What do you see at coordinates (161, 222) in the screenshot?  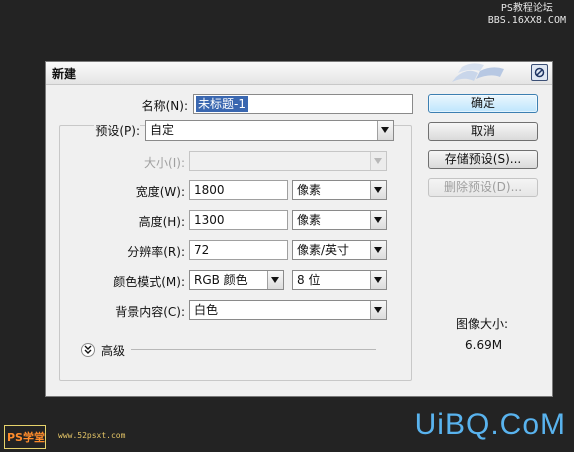 I see `height-label: 高度(H):` at bounding box center [161, 222].